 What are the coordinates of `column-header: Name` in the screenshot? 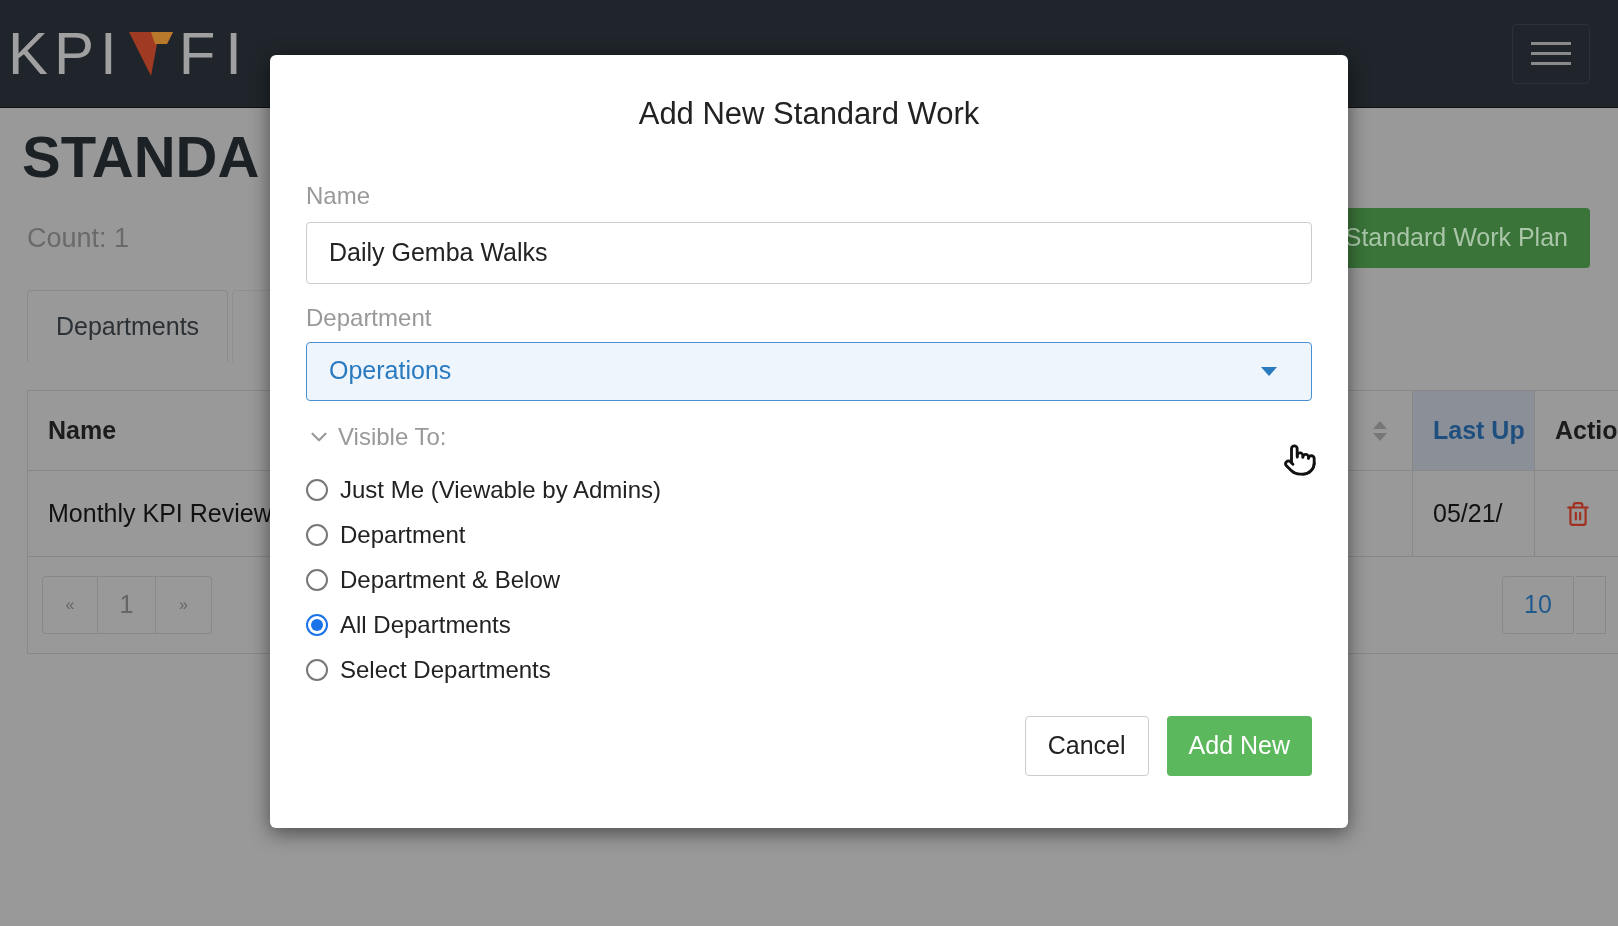 It's located at (82, 430).